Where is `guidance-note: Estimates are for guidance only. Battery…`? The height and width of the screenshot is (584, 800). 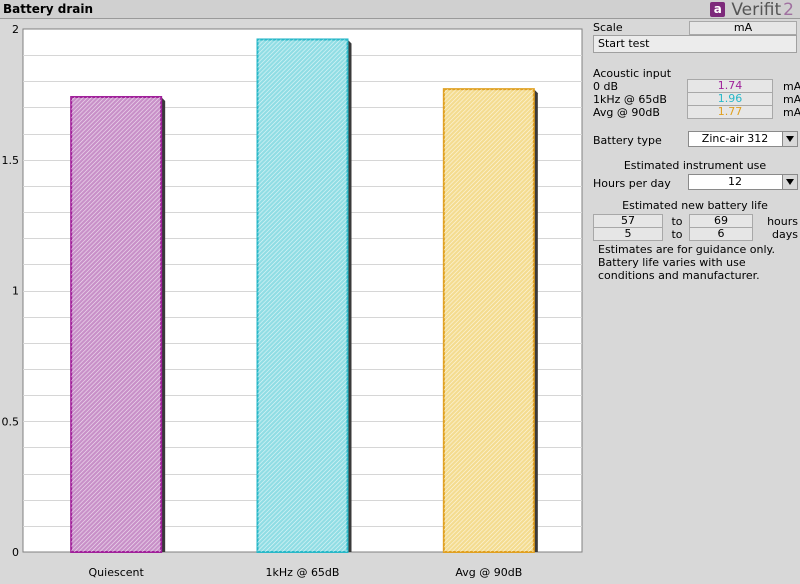
guidance-note: Estimates are for guidance only. Battery… is located at coordinates (686, 262).